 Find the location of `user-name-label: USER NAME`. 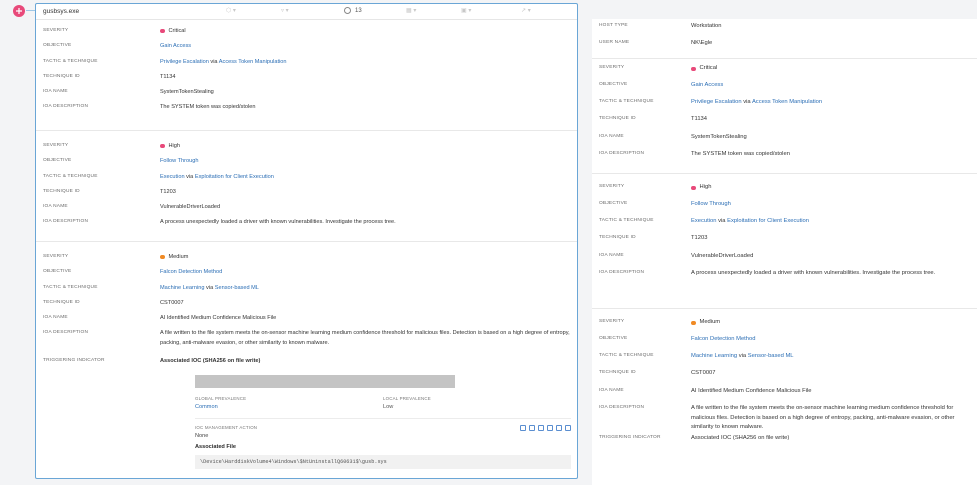

user-name-label: USER NAME is located at coordinates (614, 43).